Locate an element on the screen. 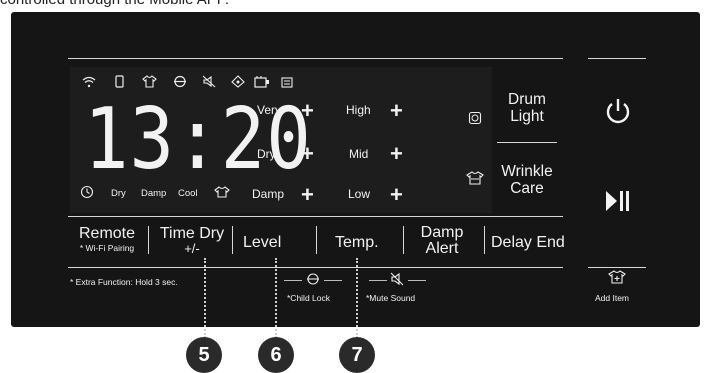  mute-dash-left is located at coordinates (378, 280).